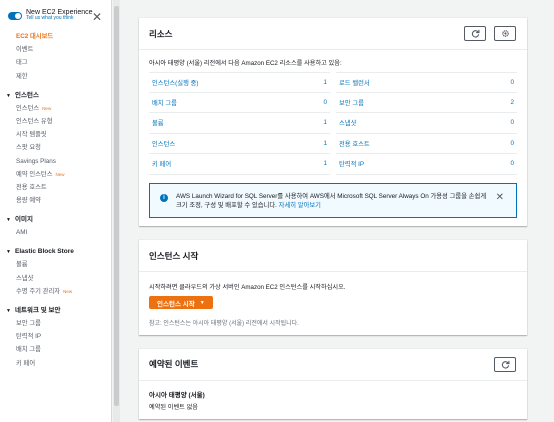 The width and height of the screenshot is (554, 422). I want to click on sidebar-item: 전용 호스트, so click(63, 187).